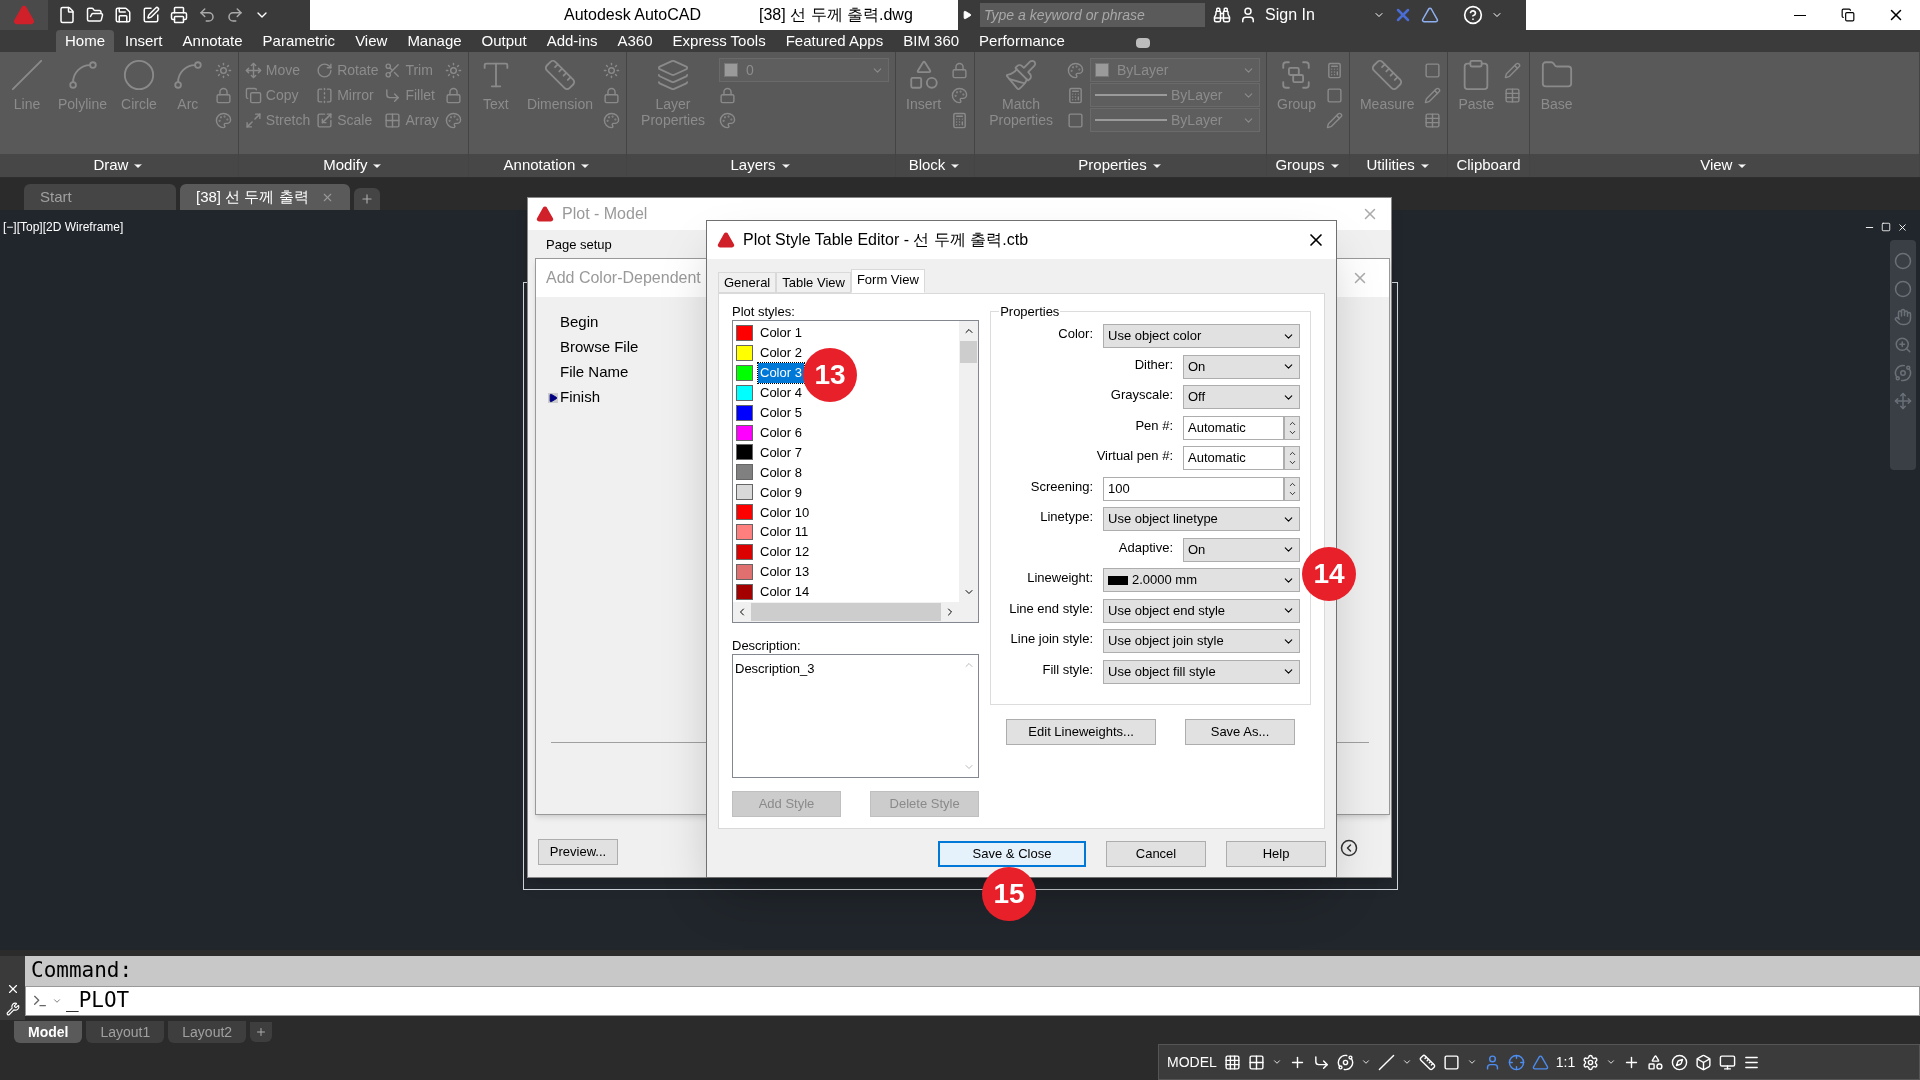 This screenshot has width=1920, height=1080. I want to click on minimize-ribbon-icon, so click(1142, 43).